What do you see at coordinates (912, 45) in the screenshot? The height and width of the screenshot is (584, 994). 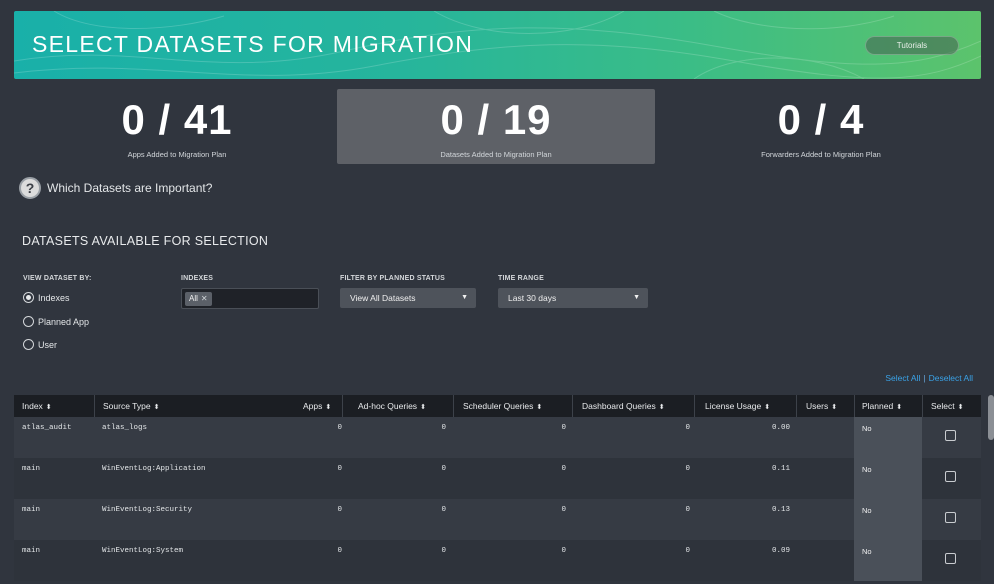 I see `tutorials-button: Tutorials` at bounding box center [912, 45].